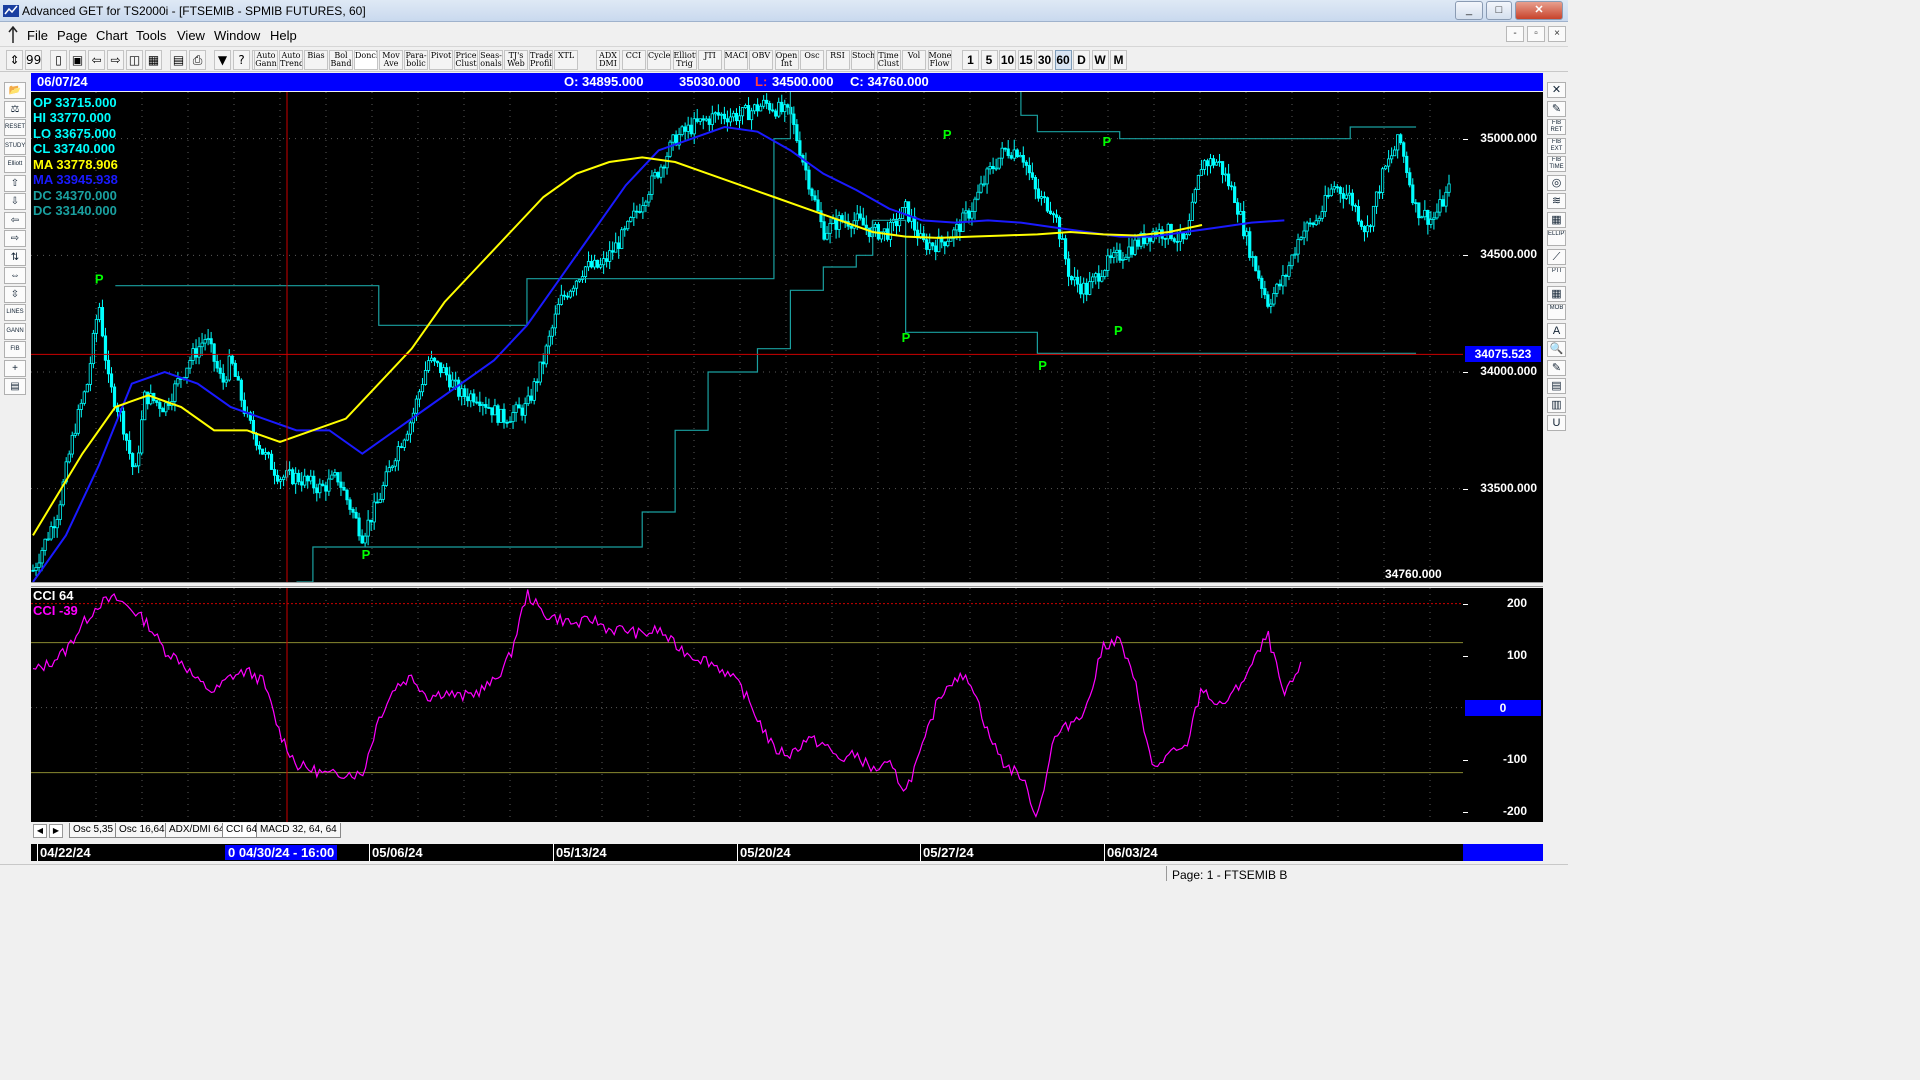  I want to click on right-tool-3: FIB EXT, so click(1556, 145).